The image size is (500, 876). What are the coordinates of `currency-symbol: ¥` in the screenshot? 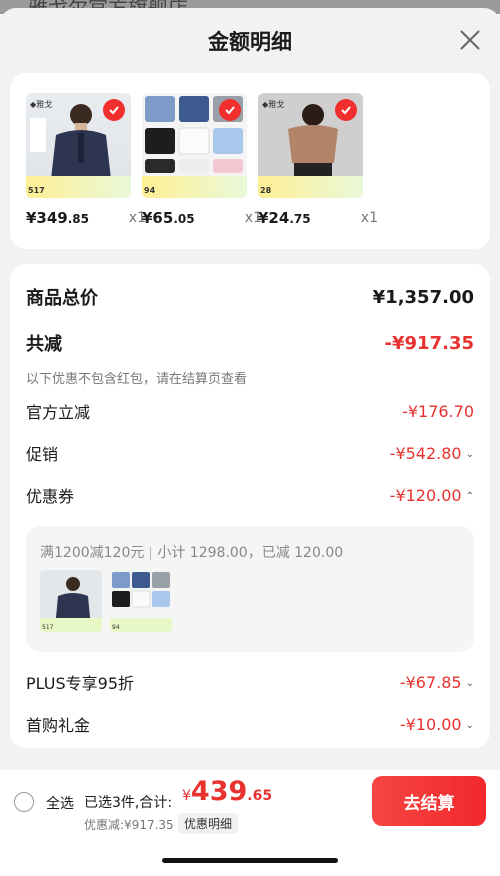 It's located at (186, 796).